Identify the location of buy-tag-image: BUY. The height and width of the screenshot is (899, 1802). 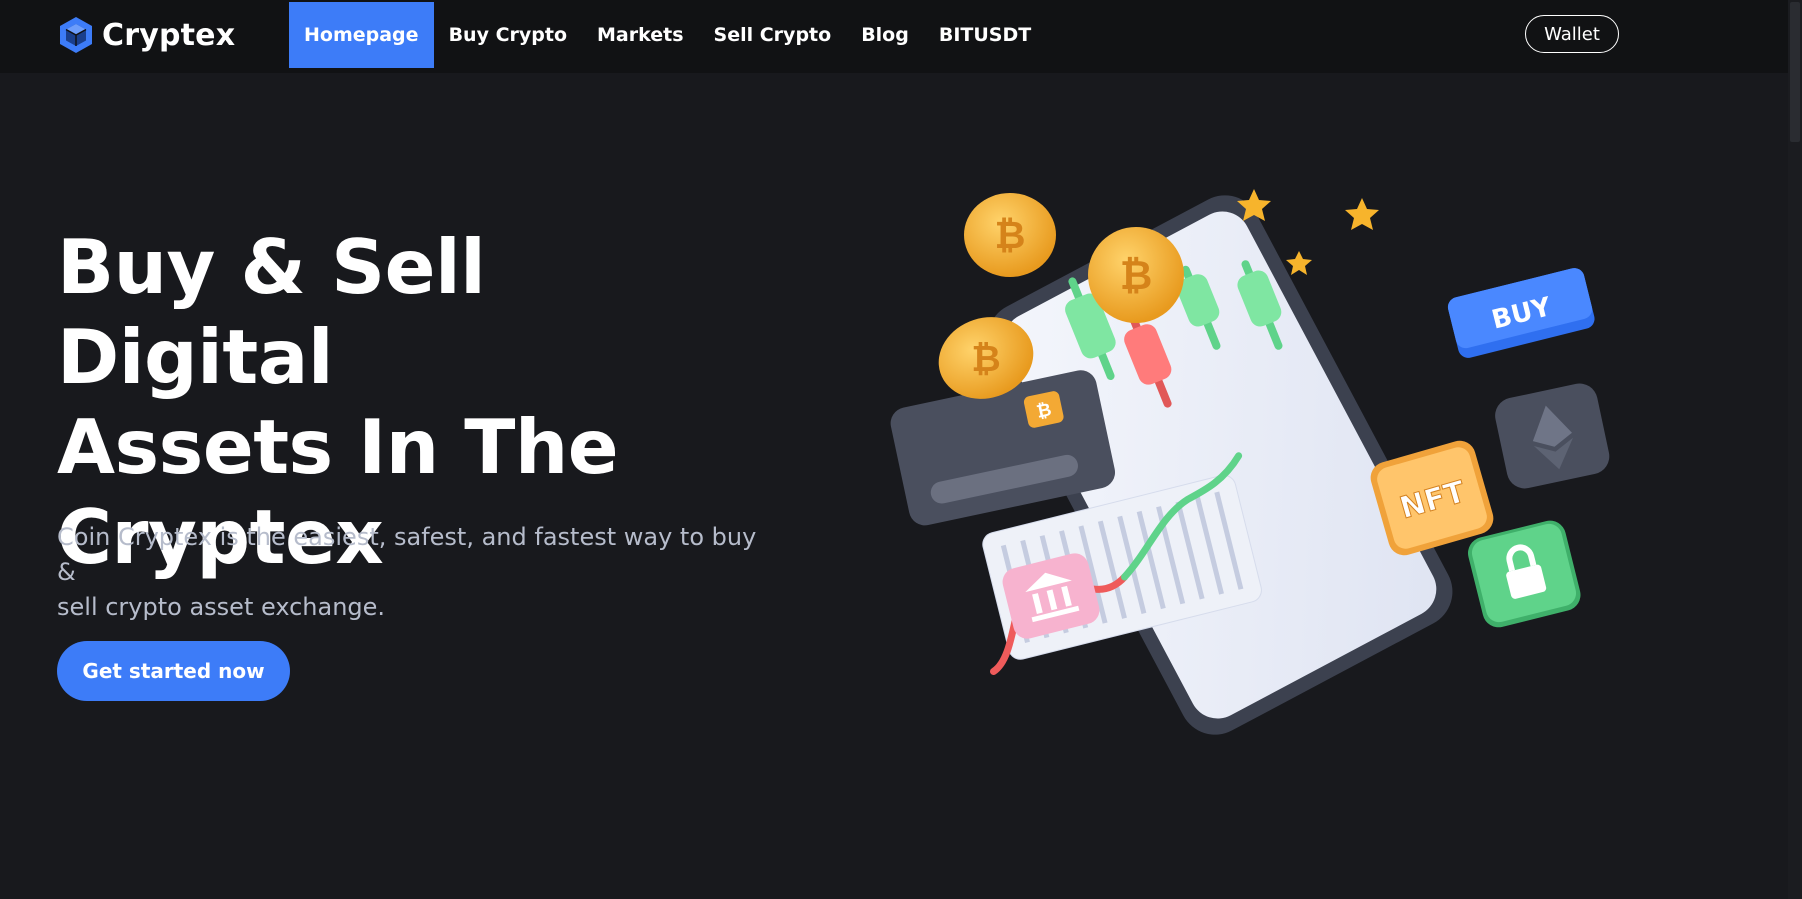
(1521, 313).